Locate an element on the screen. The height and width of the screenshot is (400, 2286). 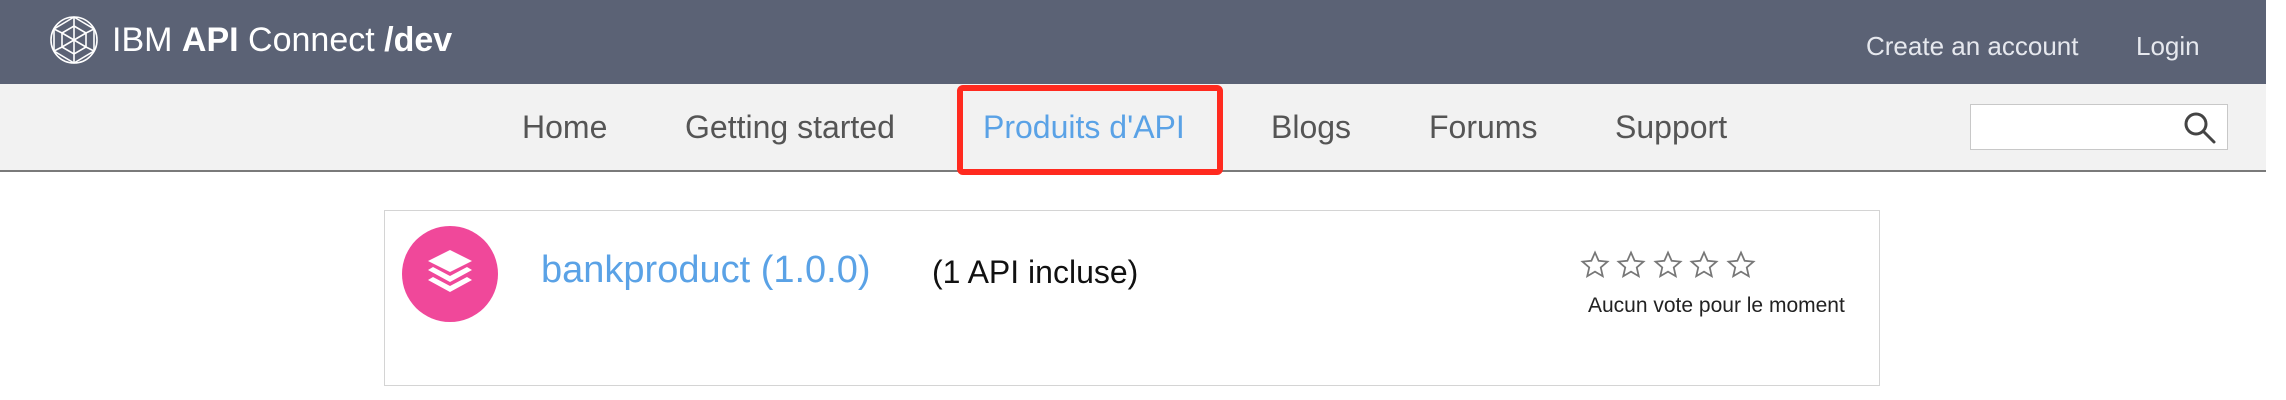
login-link: Login is located at coordinates (2168, 46).